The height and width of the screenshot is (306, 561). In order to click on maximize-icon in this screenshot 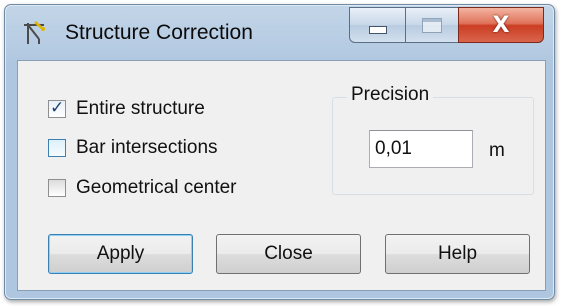, I will do `click(432, 25)`.